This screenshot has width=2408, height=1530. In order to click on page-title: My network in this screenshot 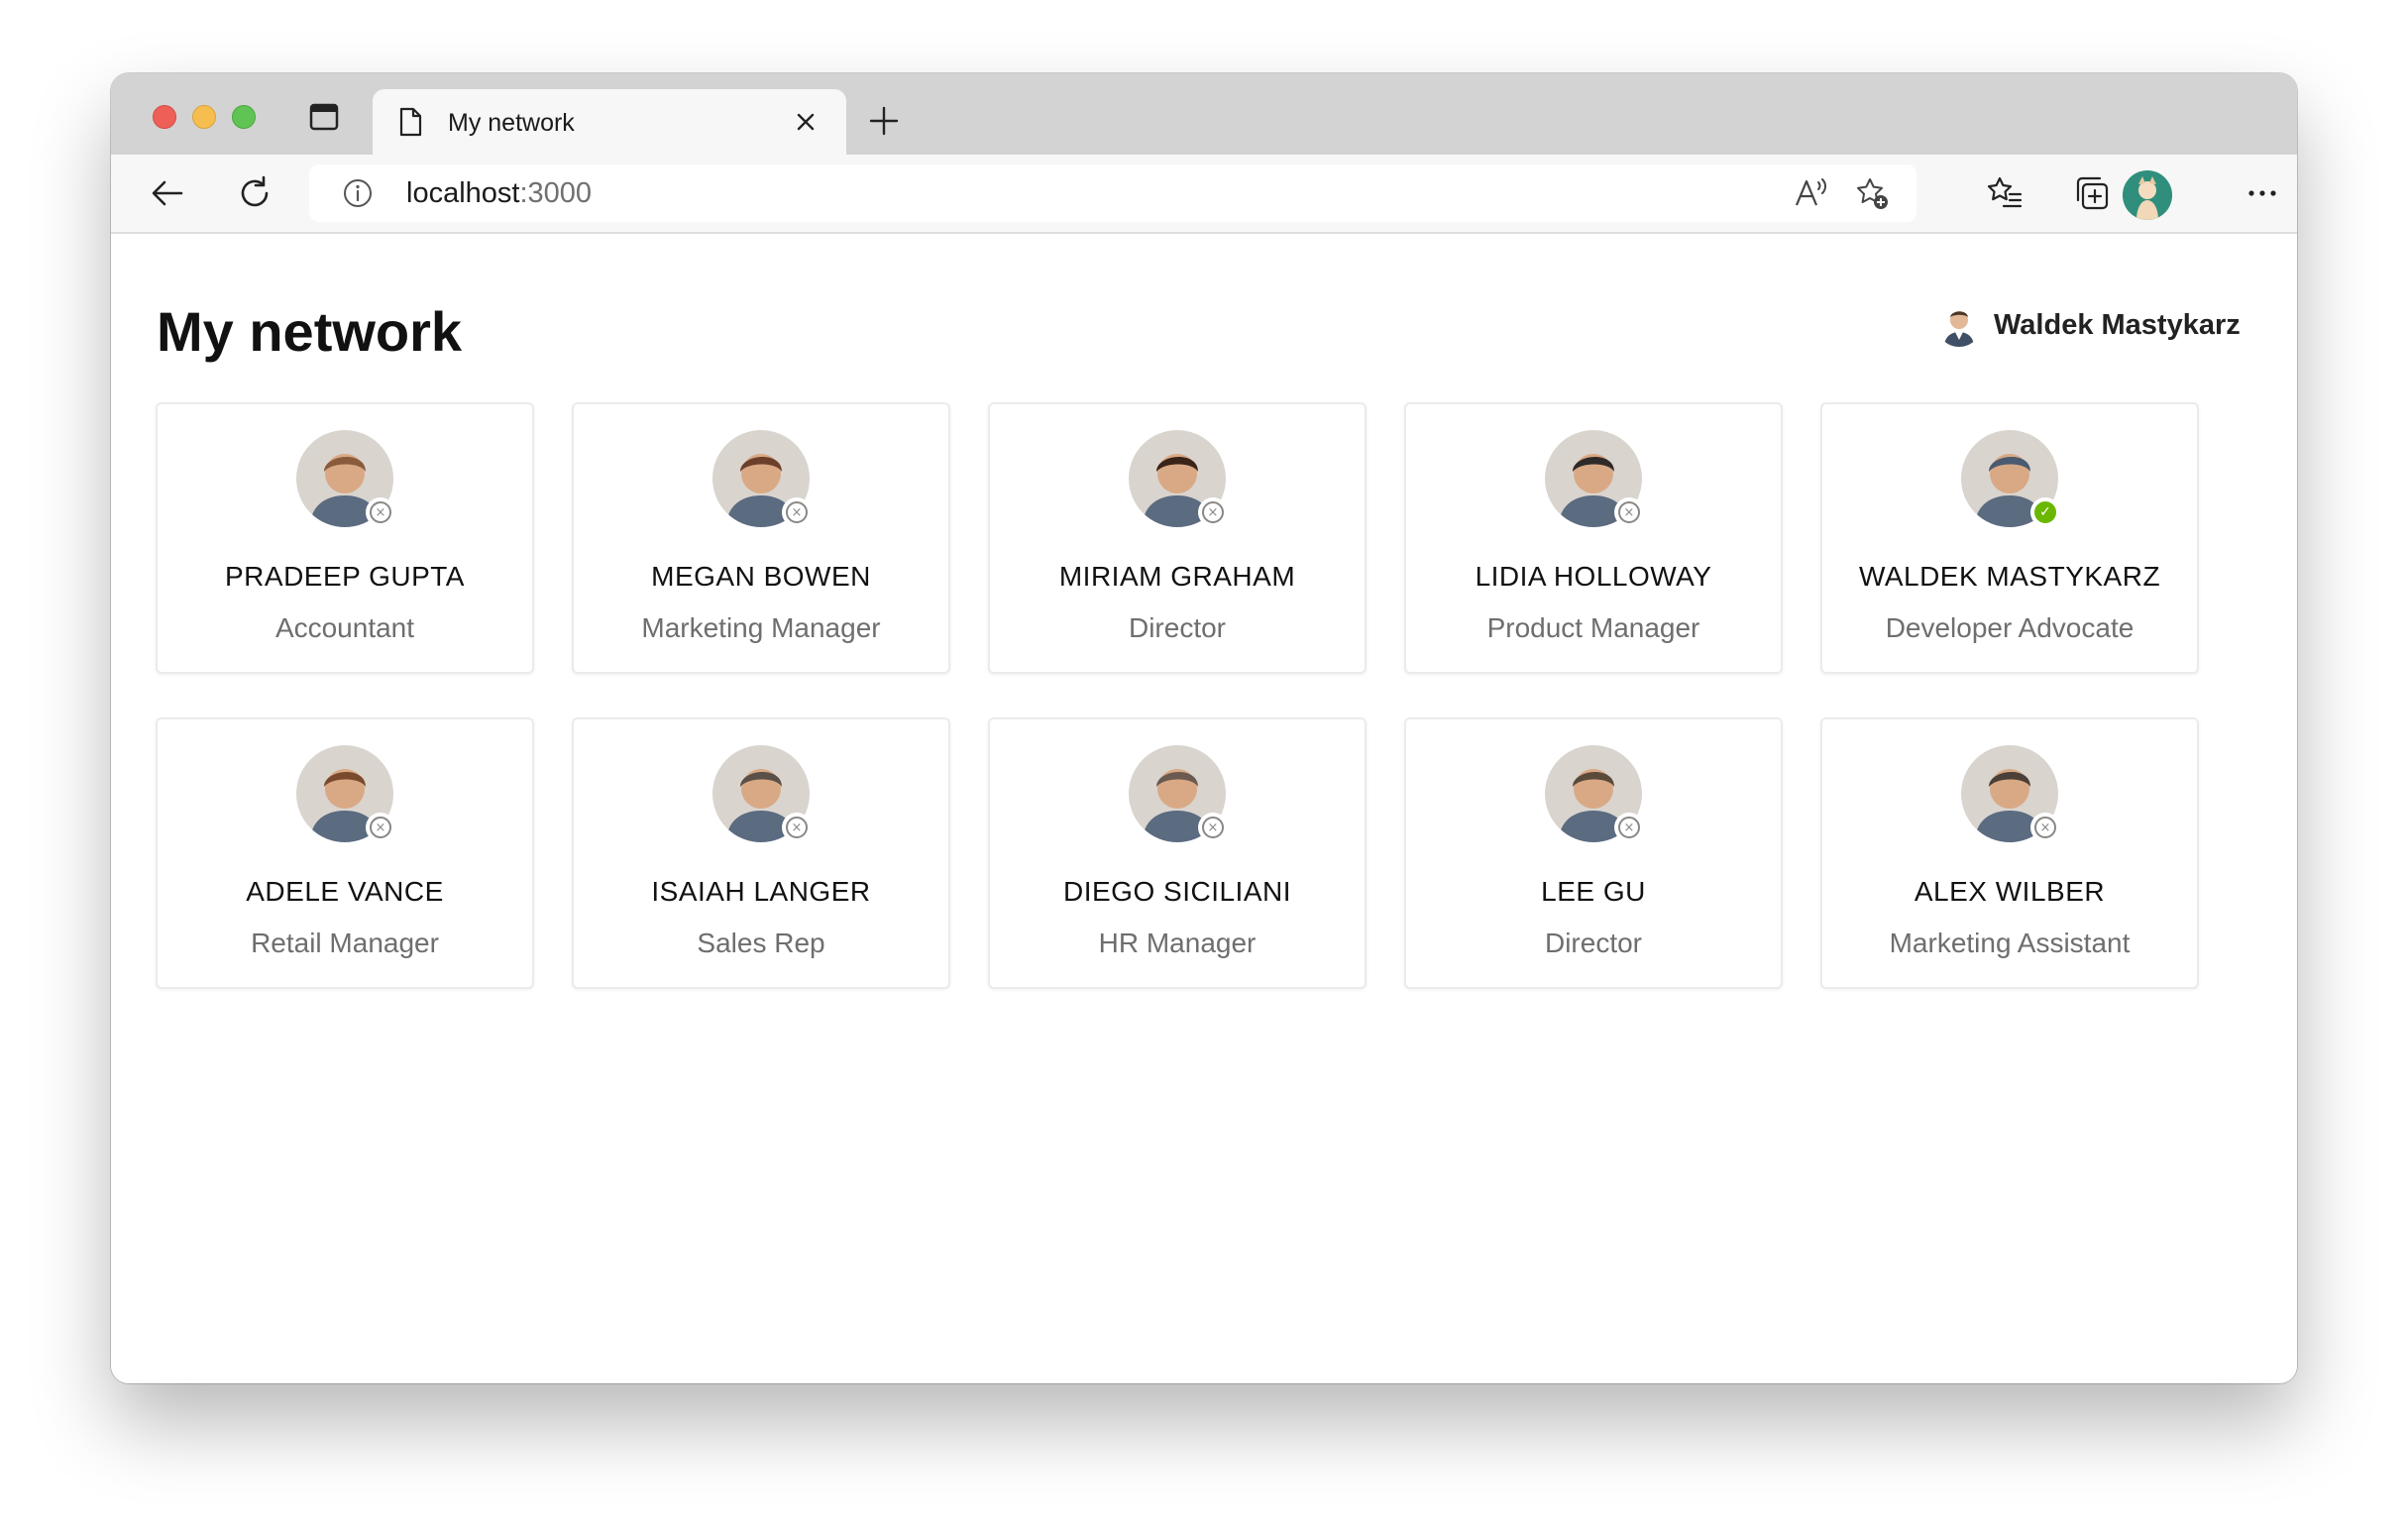, I will do `click(310, 331)`.